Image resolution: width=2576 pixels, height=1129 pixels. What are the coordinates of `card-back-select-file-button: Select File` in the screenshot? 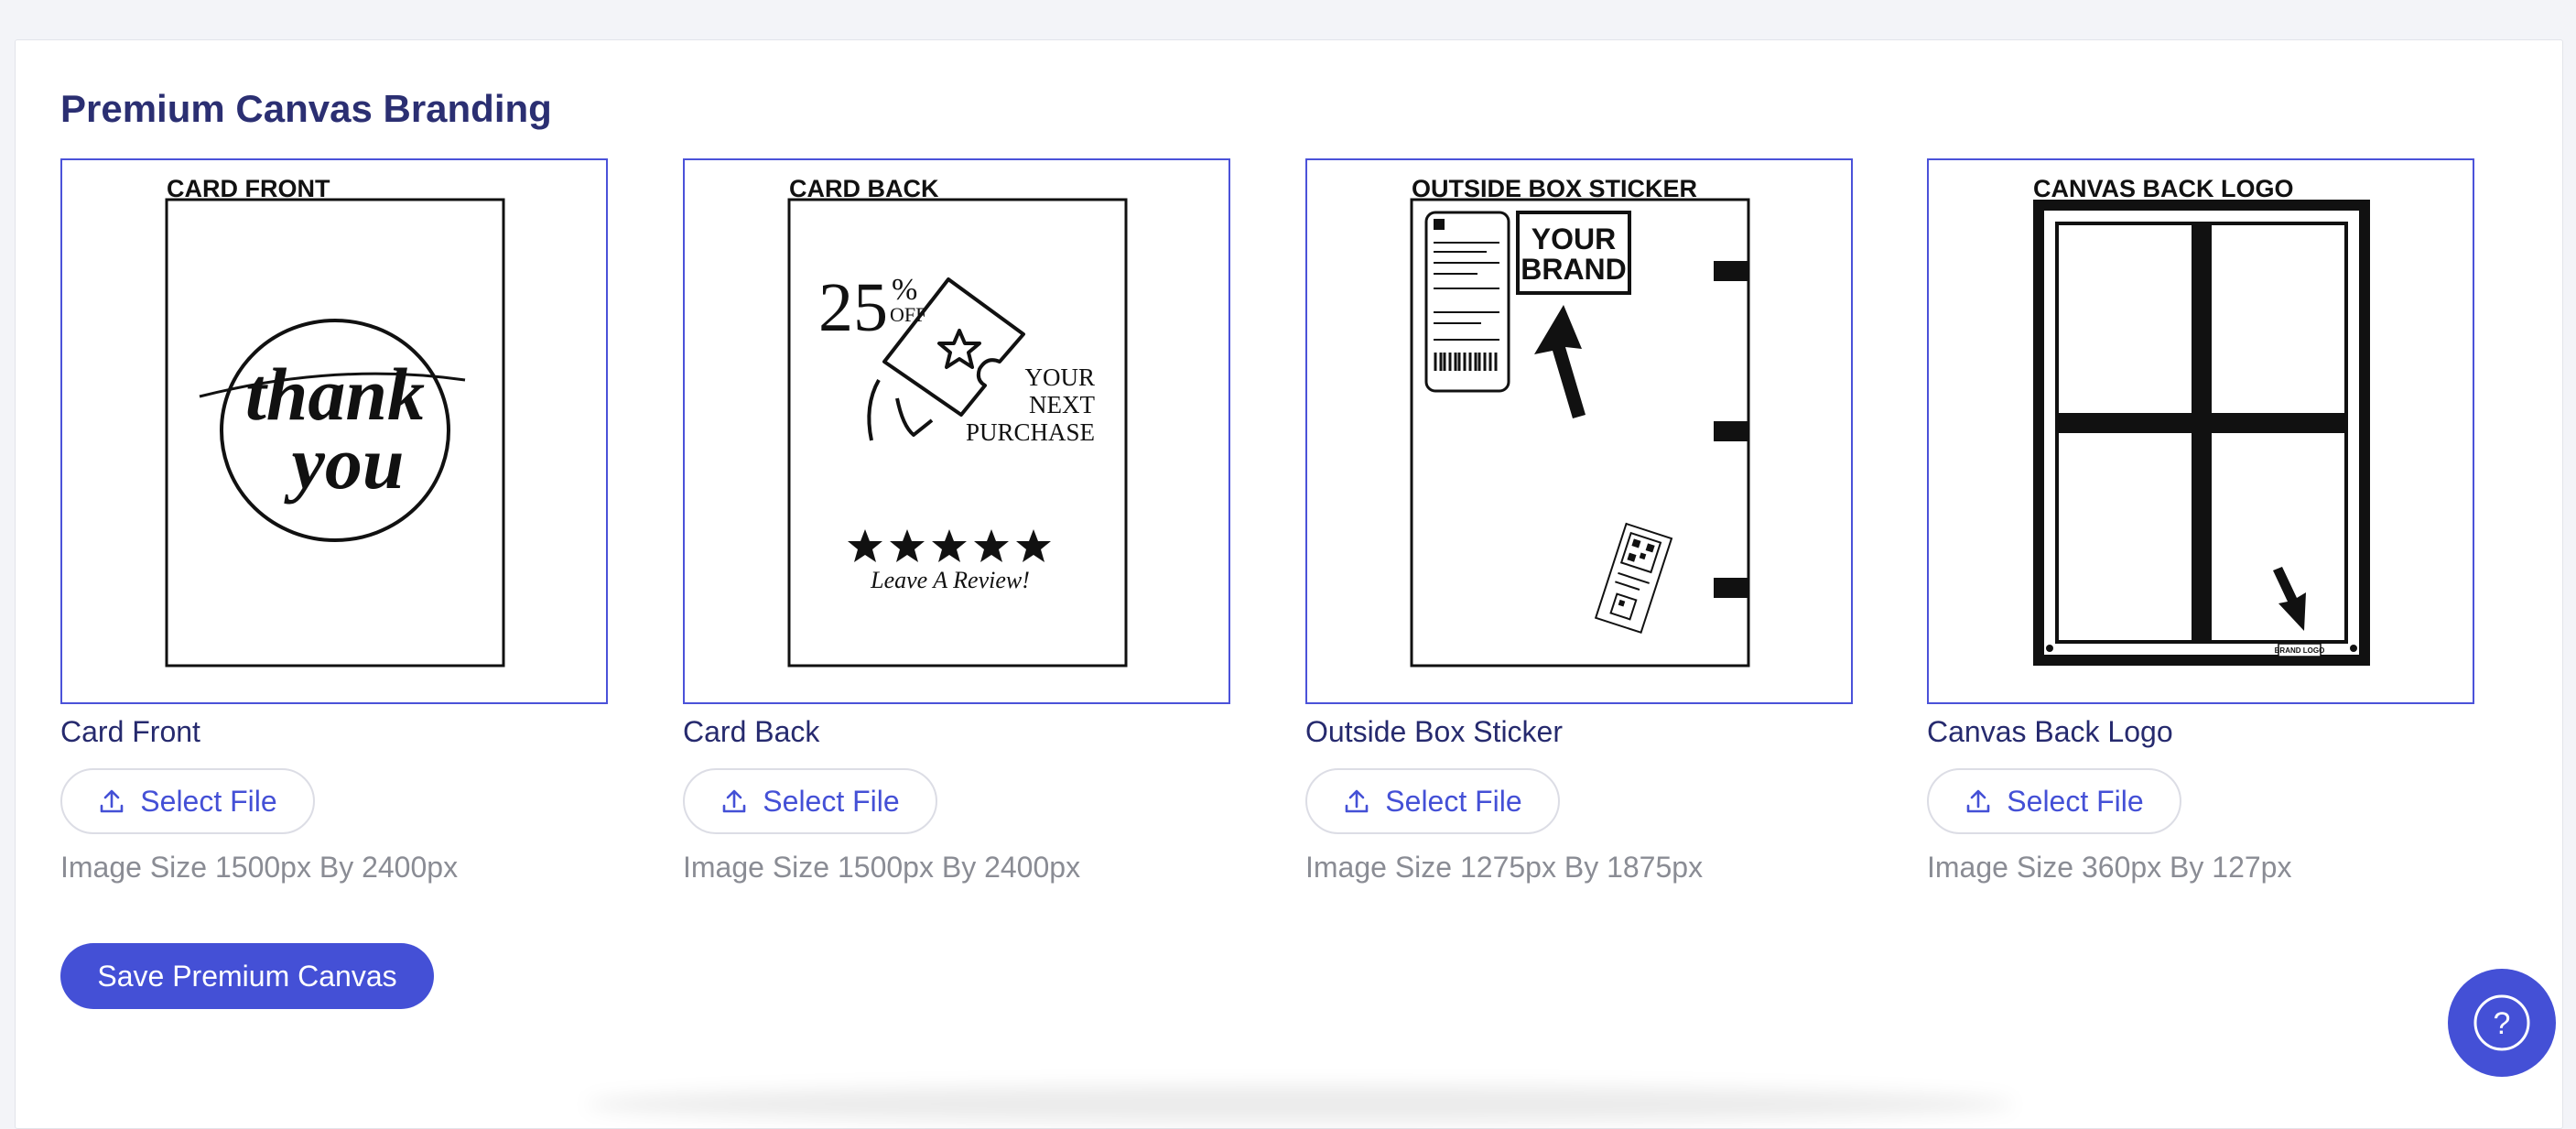 It's located at (810, 801).